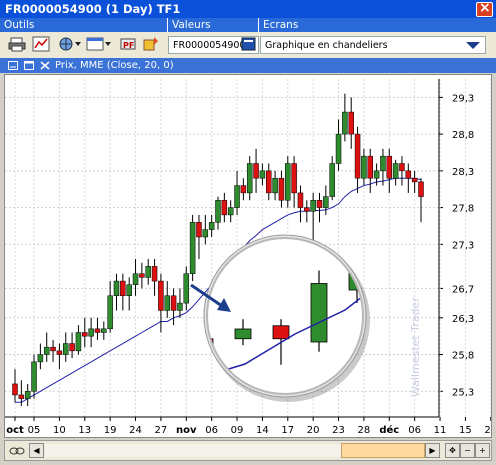 Image resolution: width=496 pixels, height=465 pixels. What do you see at coordinates (463, 289) in the screenshot?
I see `y-tick-label: 26,7` at bounding box center [463, 289].